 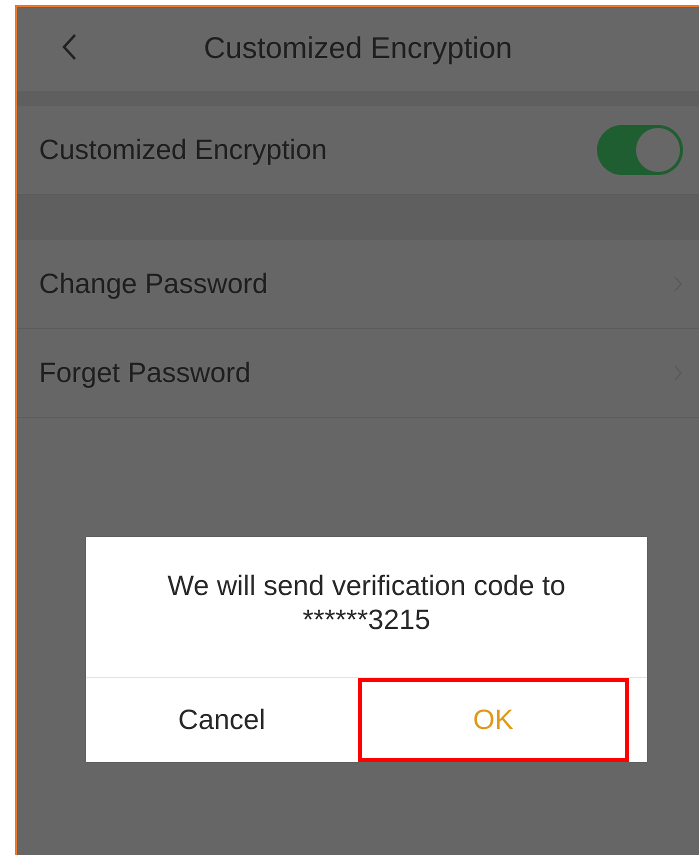 I want to click on toggle-switch, so click(x=640, y=150).